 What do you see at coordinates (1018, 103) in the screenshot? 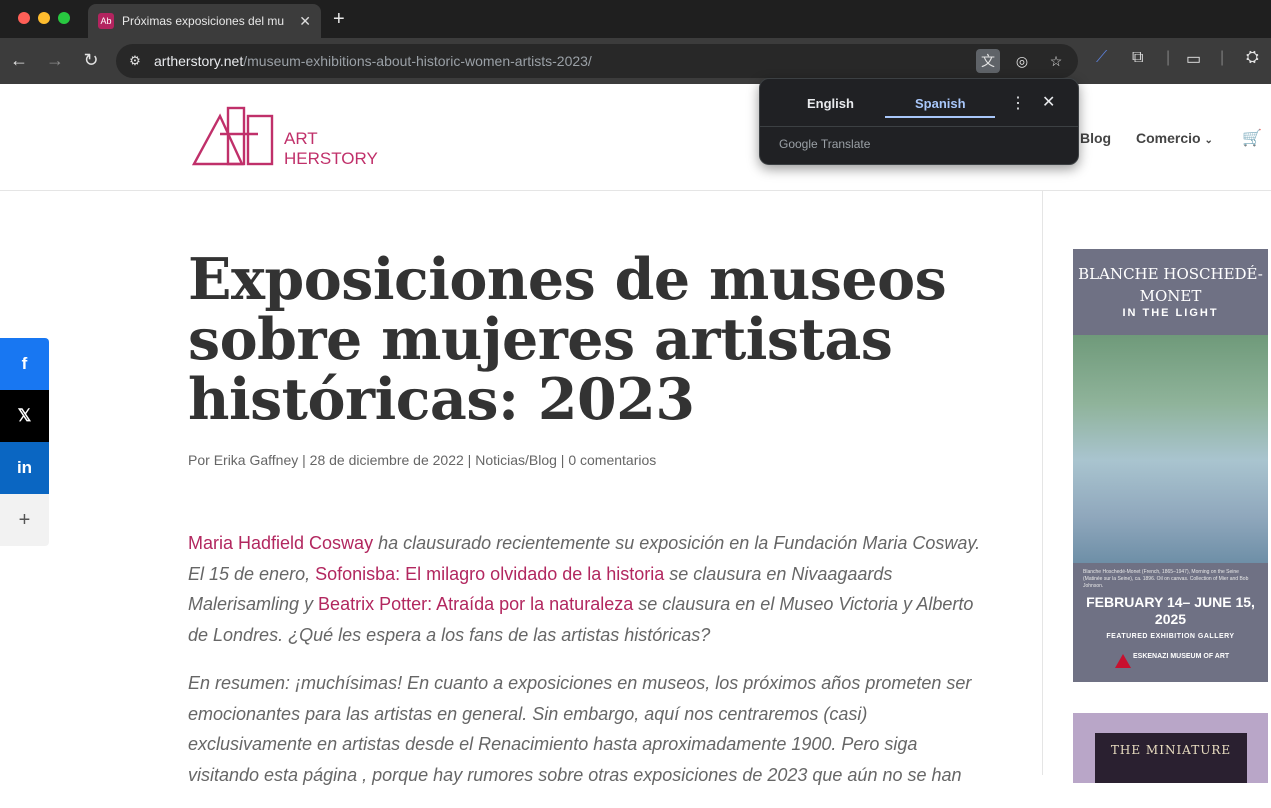
I see `more-options-icon: ⋮` at bounding box center [1018, 103].